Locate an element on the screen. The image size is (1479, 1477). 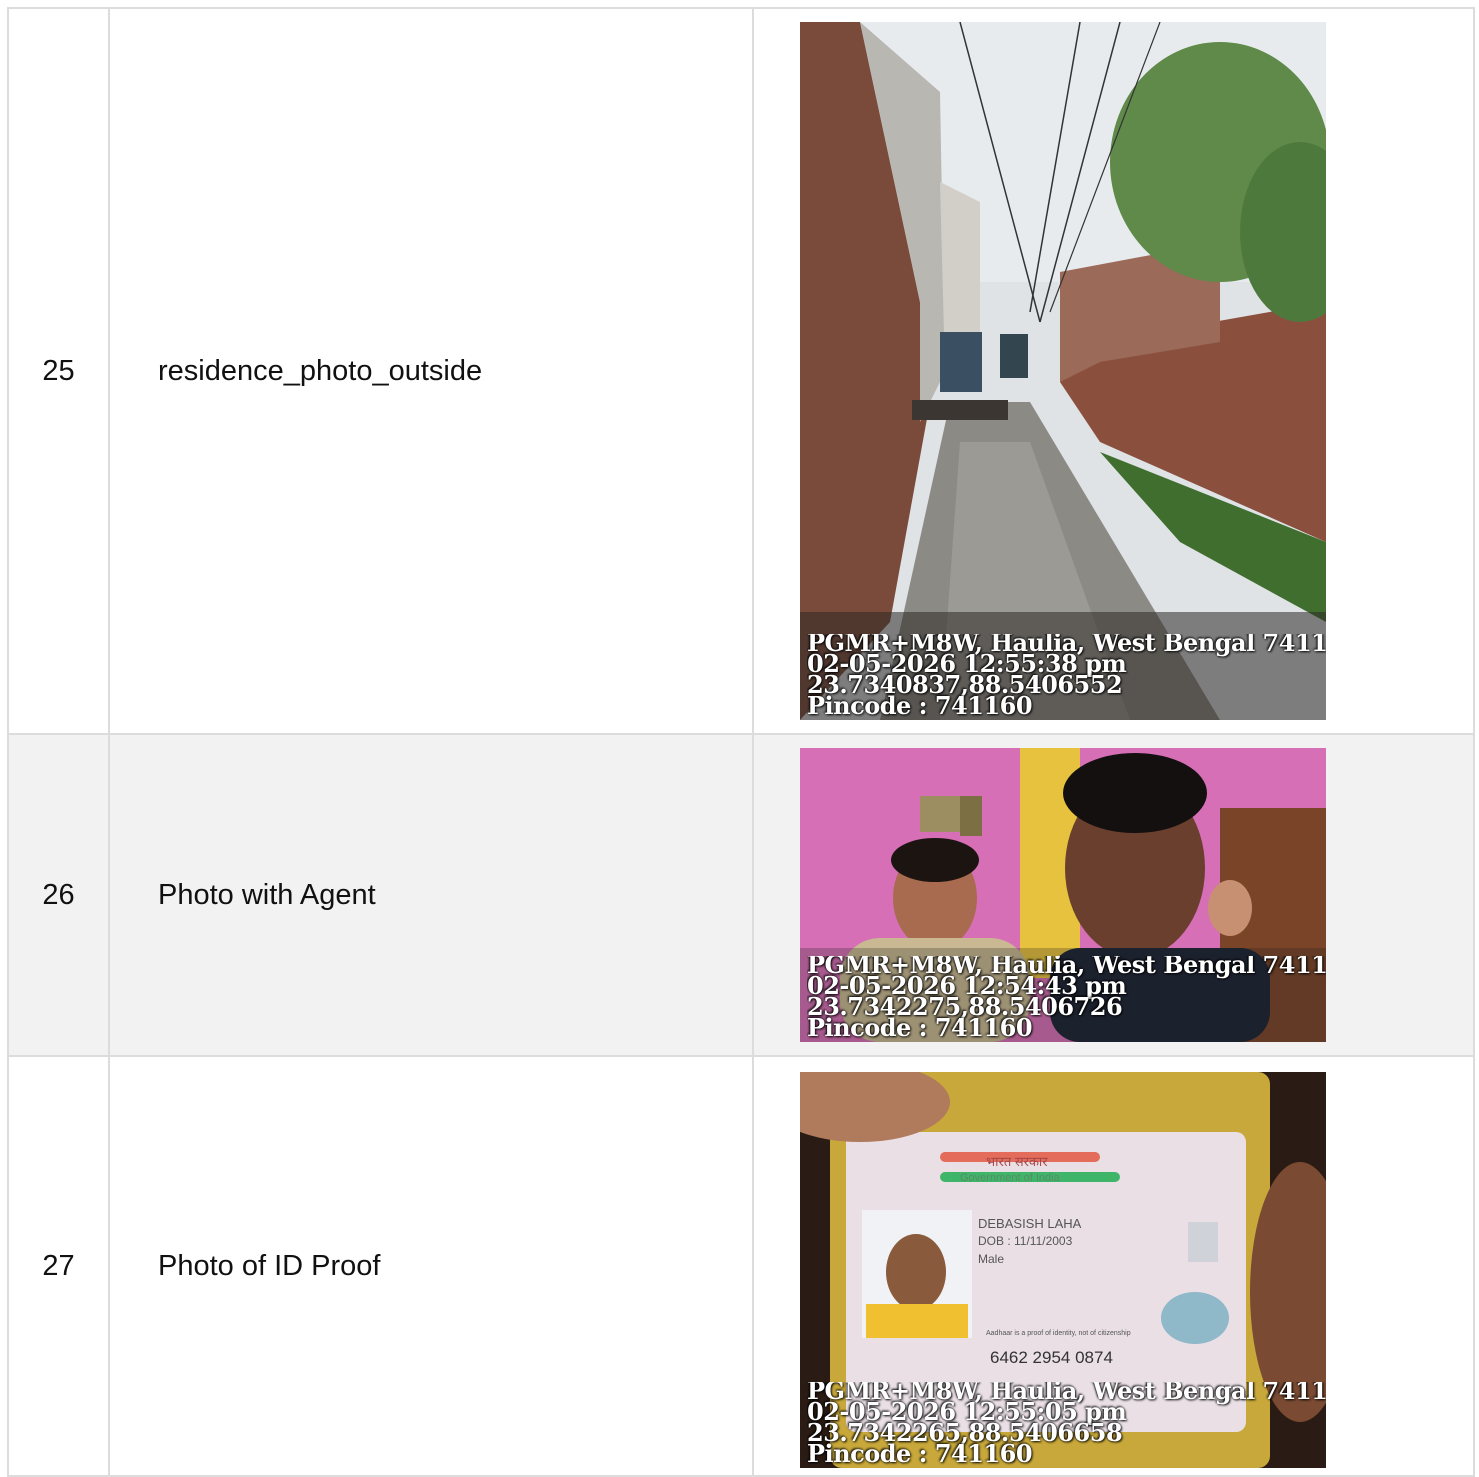
card-dob: DOB : 11/11/2003 is located at coordinates (1025, 1241).